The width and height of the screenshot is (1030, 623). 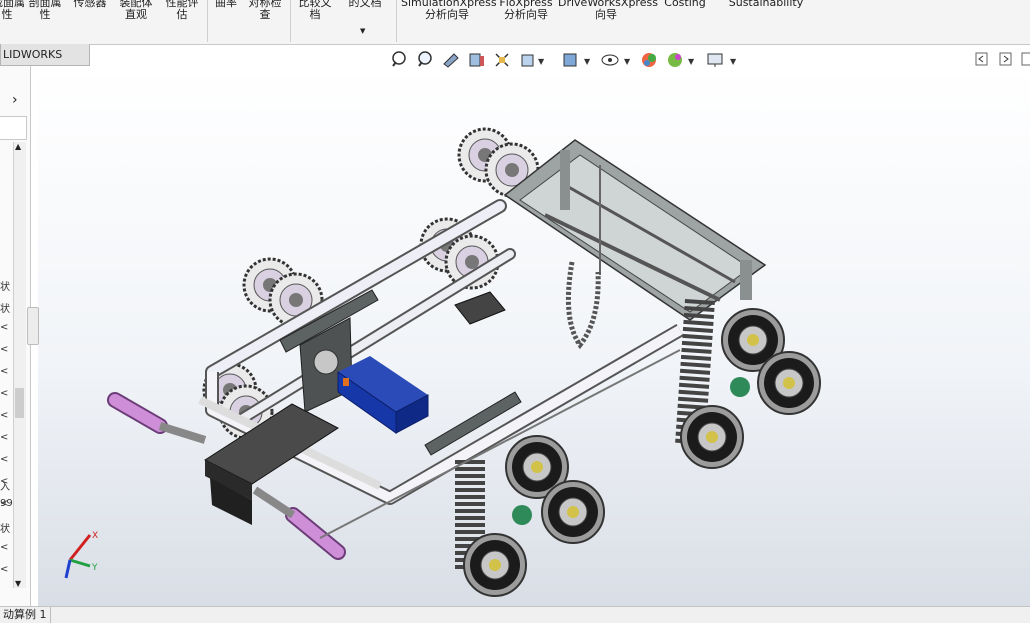 What do you see at coordinates (748, 383) in the screenshot?
I see `right-front-track` at bounding box center [748, 383].